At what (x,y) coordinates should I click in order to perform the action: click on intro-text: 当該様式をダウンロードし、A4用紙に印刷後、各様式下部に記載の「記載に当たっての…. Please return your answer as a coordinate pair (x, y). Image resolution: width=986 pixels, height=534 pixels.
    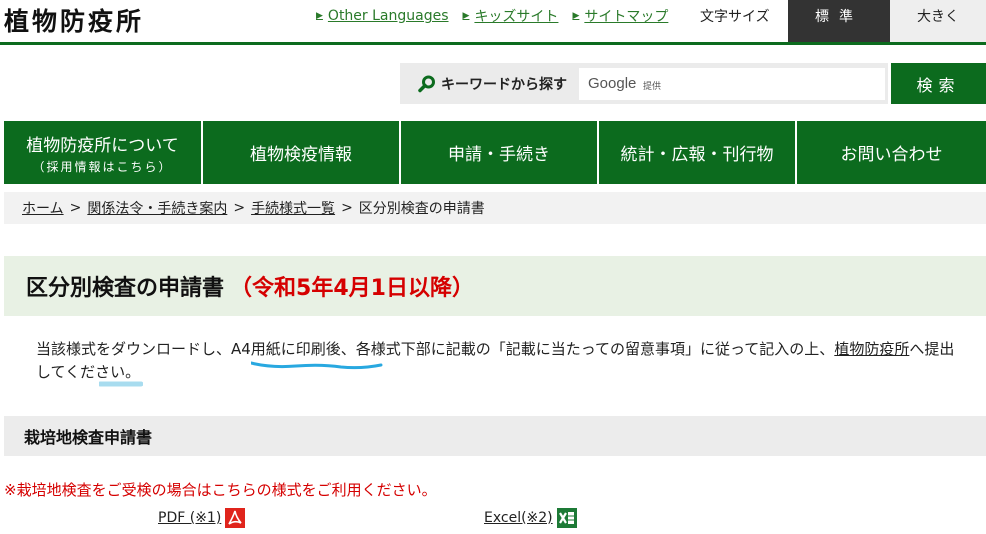
    Looking at the image, I should click on (496, 361).